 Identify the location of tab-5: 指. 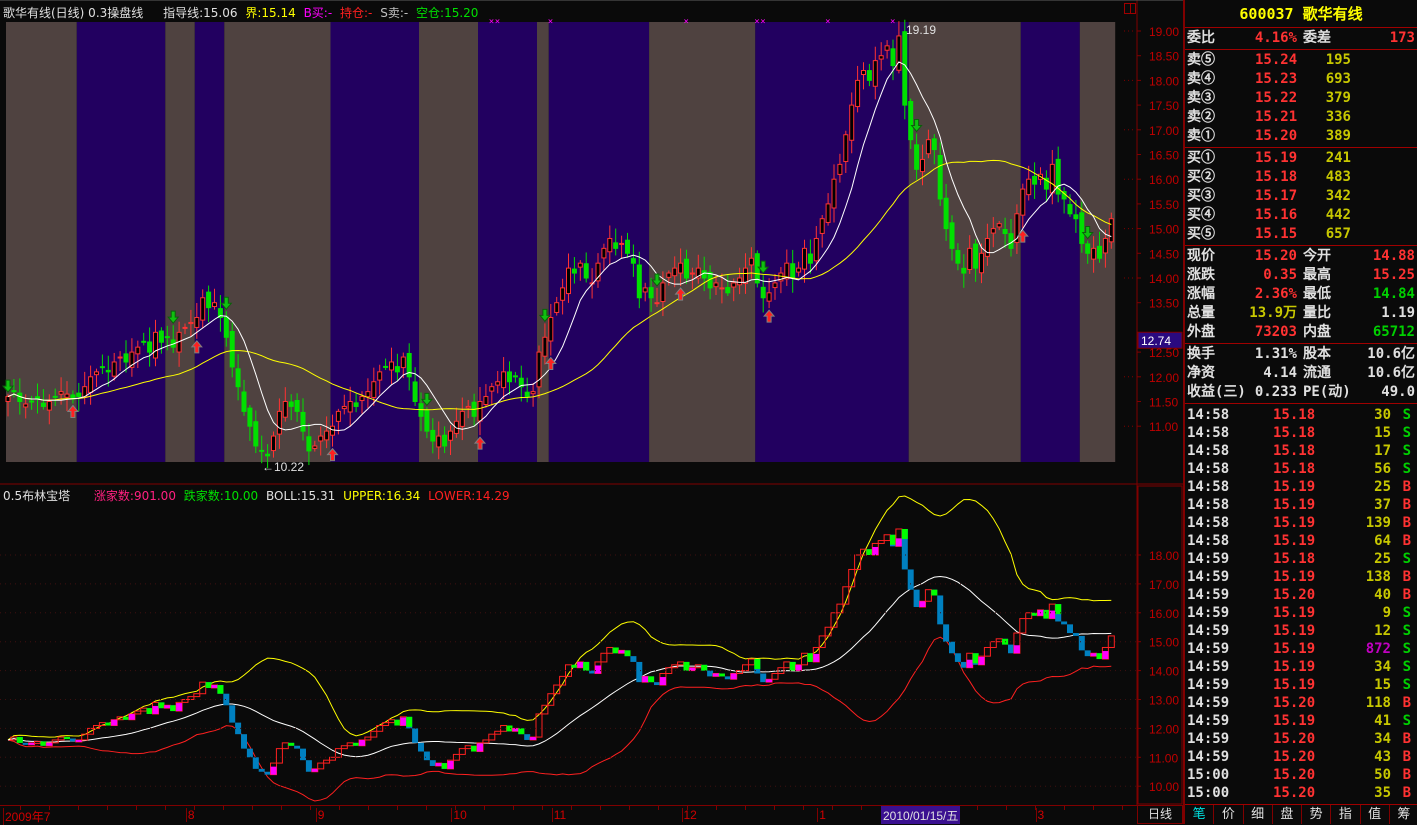
(1346, 814).